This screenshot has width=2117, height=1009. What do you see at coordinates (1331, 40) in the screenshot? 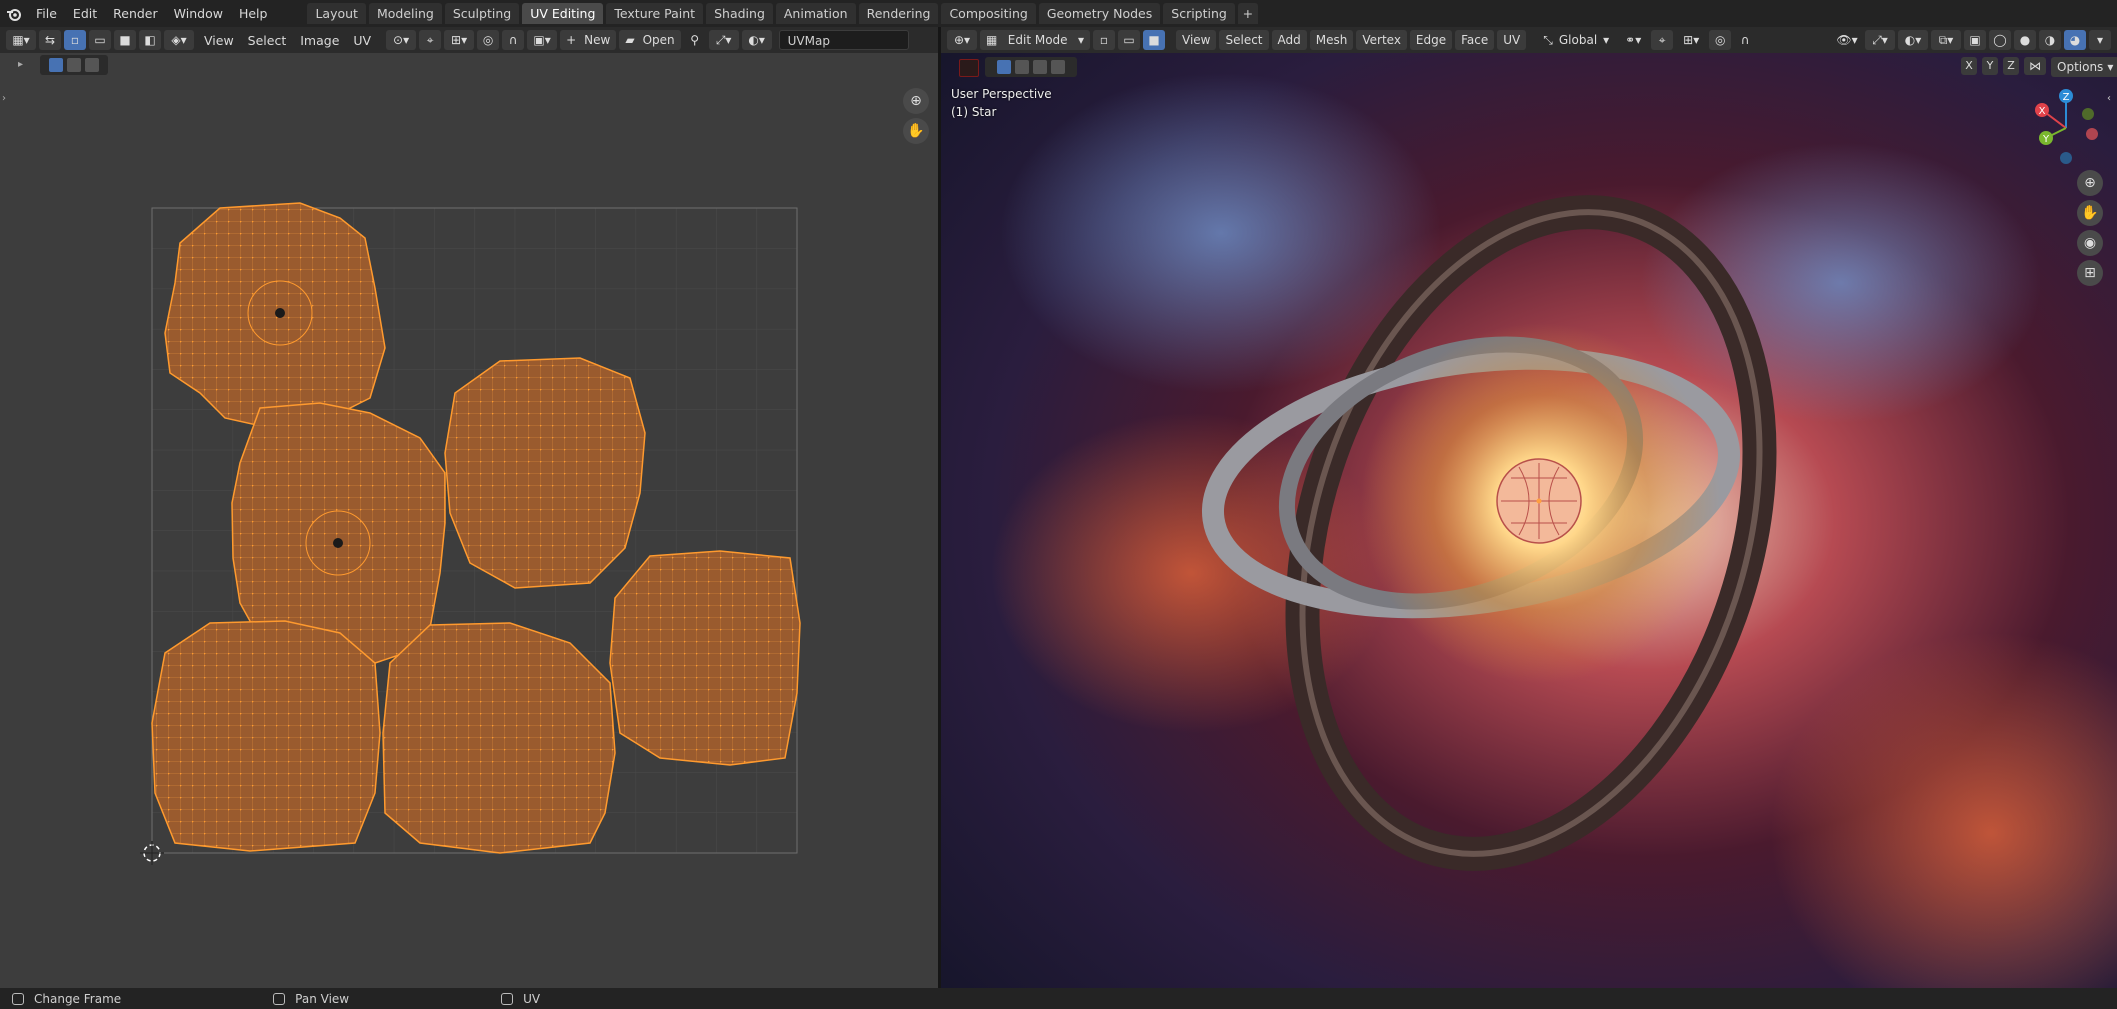
I see `vp-menu-mesh: Mesh` at bounding box center [1331, 40].